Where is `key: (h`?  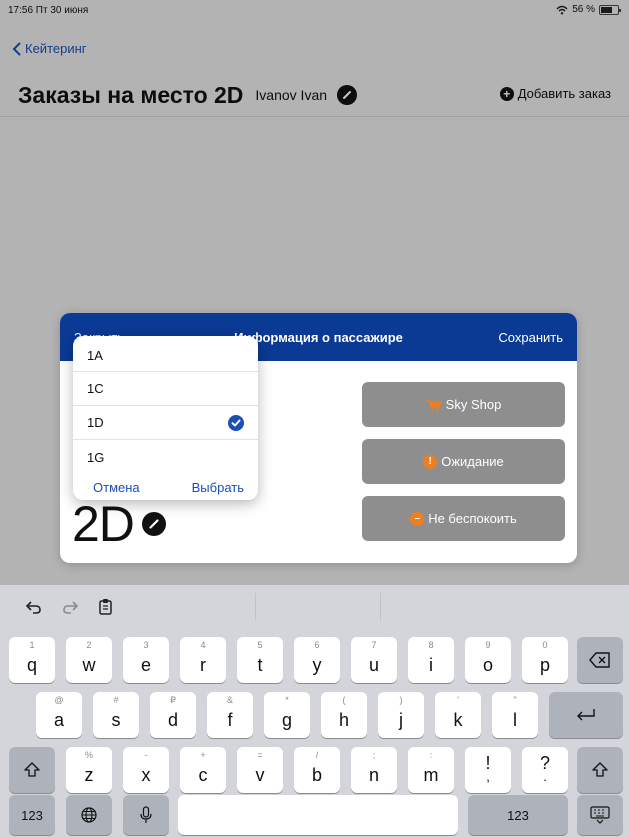
key: (h is located at coordinates (344, 715).